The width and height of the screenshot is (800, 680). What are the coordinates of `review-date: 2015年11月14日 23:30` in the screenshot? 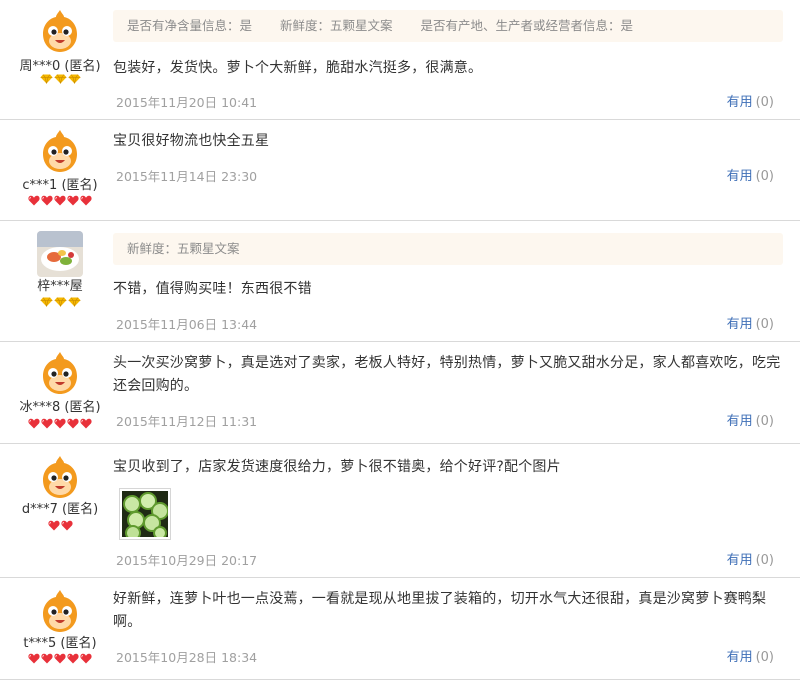 It's located at (187, 176).